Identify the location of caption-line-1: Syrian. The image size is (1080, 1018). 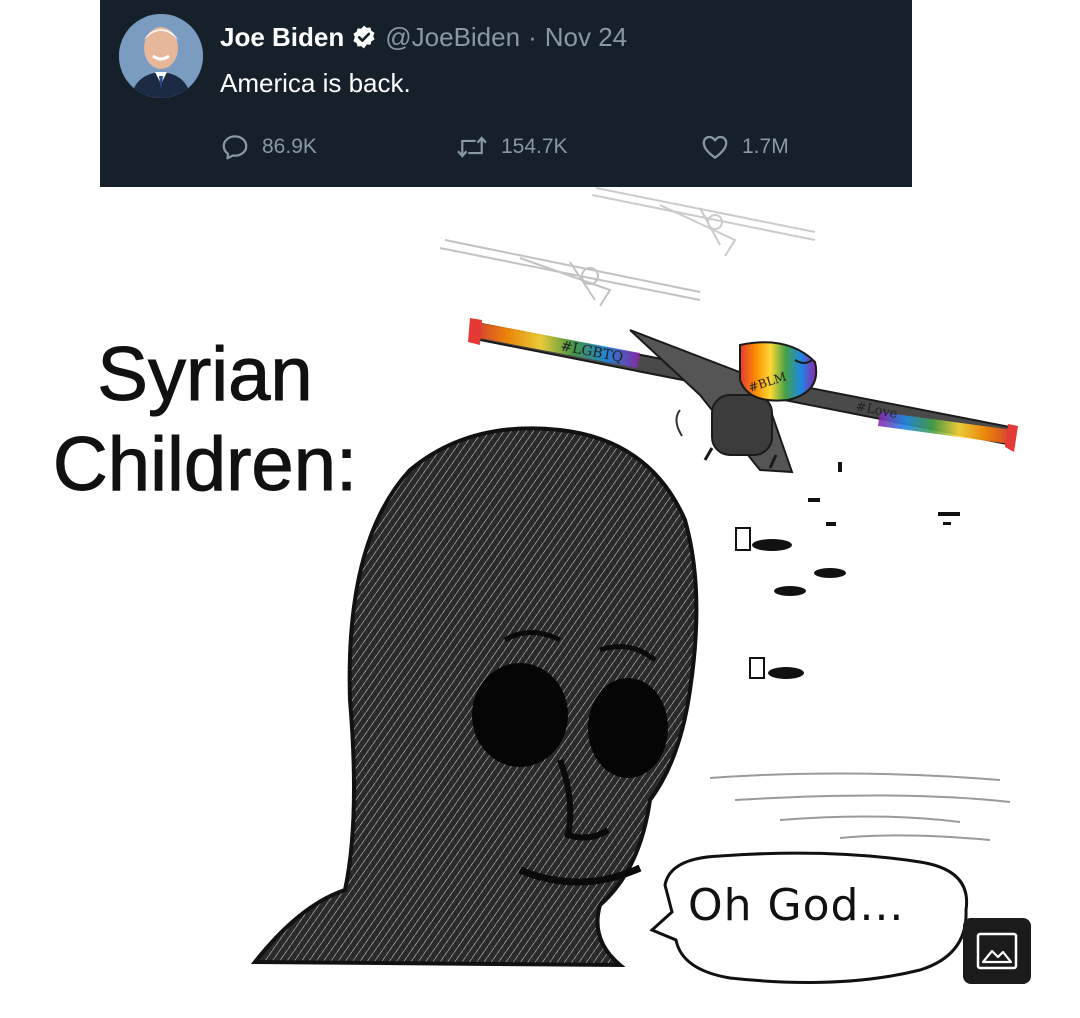
(205, 375).